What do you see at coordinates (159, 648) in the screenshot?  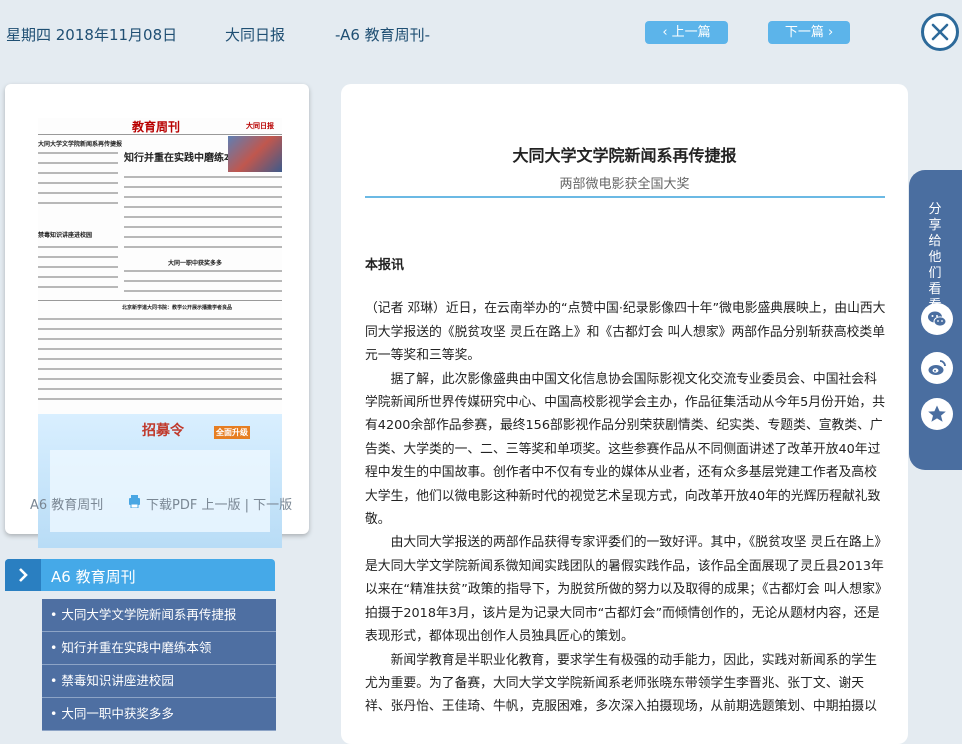 I see `list-item: • 知行并重在实践中磨练本领` at bounding box center [159, 648].